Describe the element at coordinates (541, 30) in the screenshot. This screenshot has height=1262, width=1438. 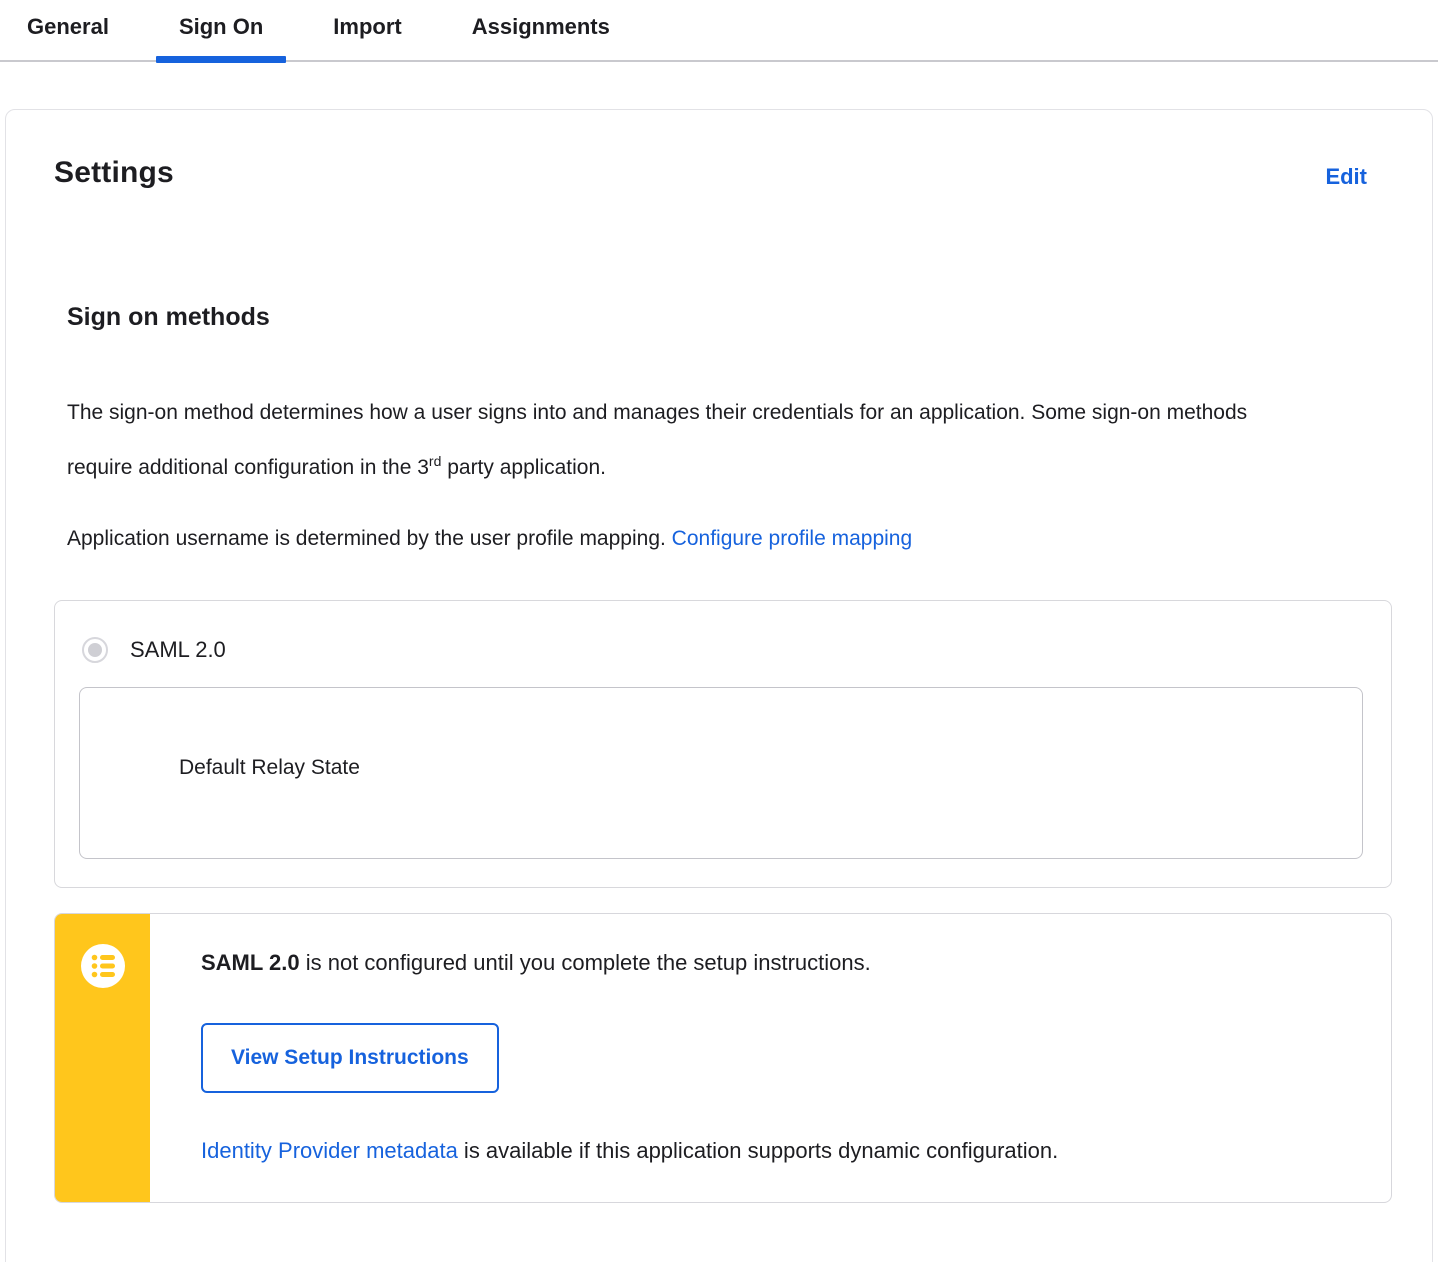
I see `tab-assignments: Assignments` at that location.